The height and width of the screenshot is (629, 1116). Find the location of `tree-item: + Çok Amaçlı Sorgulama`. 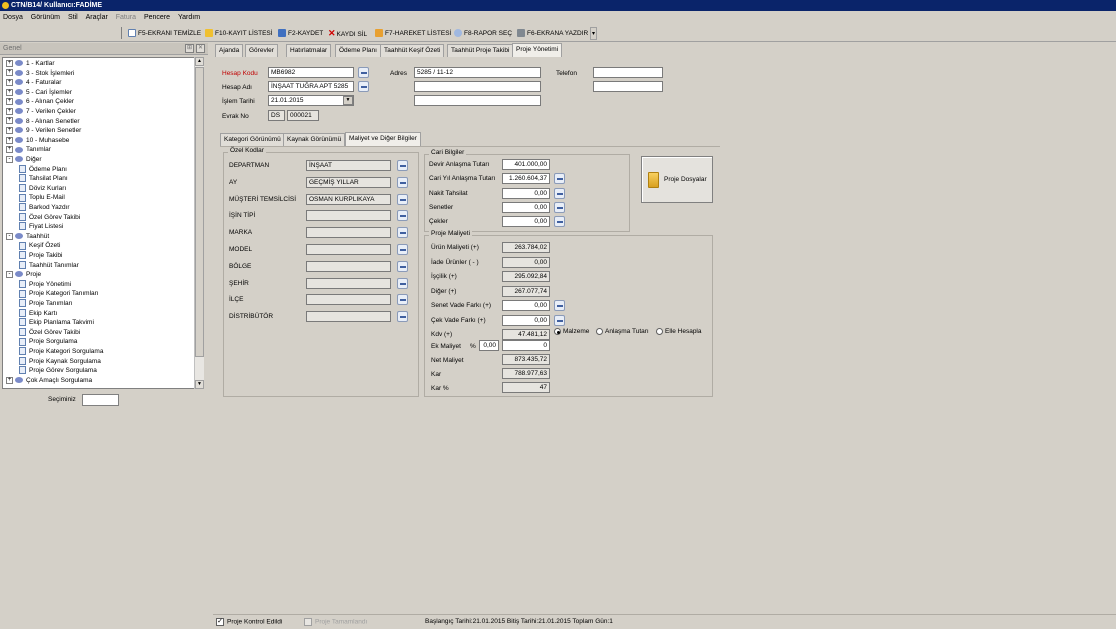

tree-item: + Çok Amaçlı Sorgulama is located at coordinates (49, 381).